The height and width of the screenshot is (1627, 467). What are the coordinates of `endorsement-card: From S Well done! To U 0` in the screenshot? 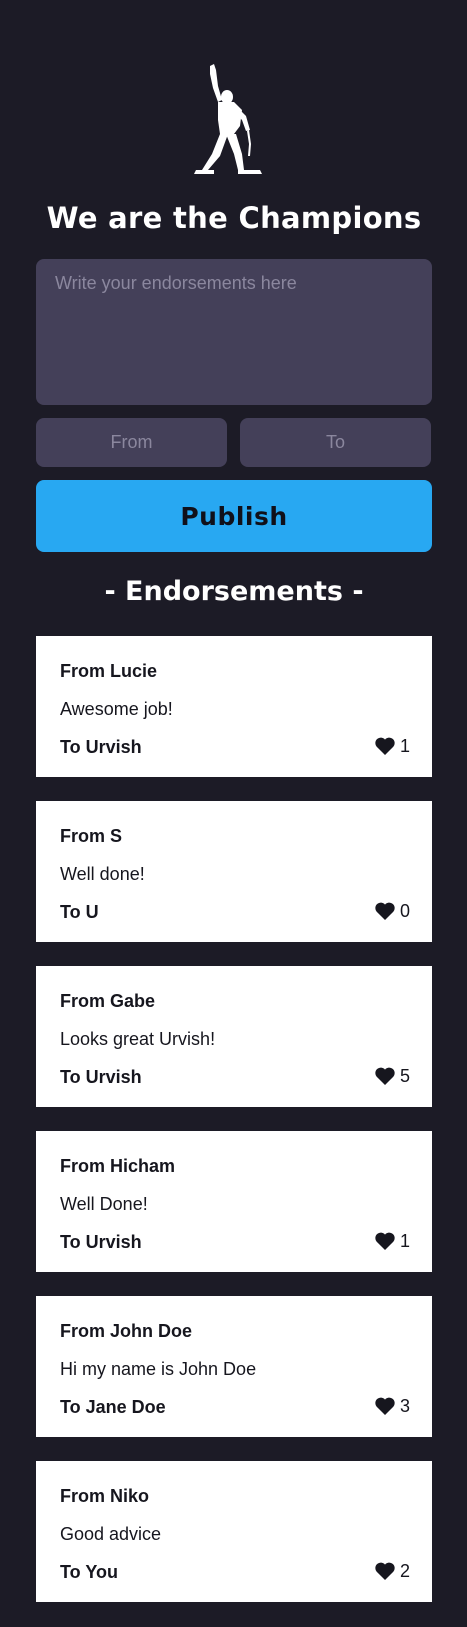 It's located at (234, 871).